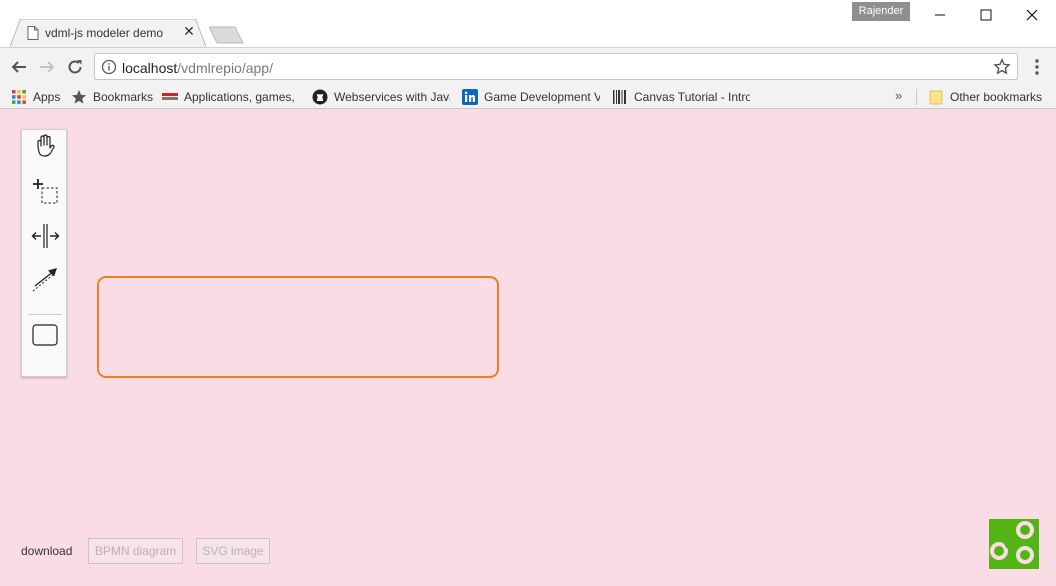 Image resolution: width=1056 pixels, height=586 pixels. What do you see at coordinates (45, 146) in the screenshot?
I see `hand-icon` at bounding box center [45, 146].